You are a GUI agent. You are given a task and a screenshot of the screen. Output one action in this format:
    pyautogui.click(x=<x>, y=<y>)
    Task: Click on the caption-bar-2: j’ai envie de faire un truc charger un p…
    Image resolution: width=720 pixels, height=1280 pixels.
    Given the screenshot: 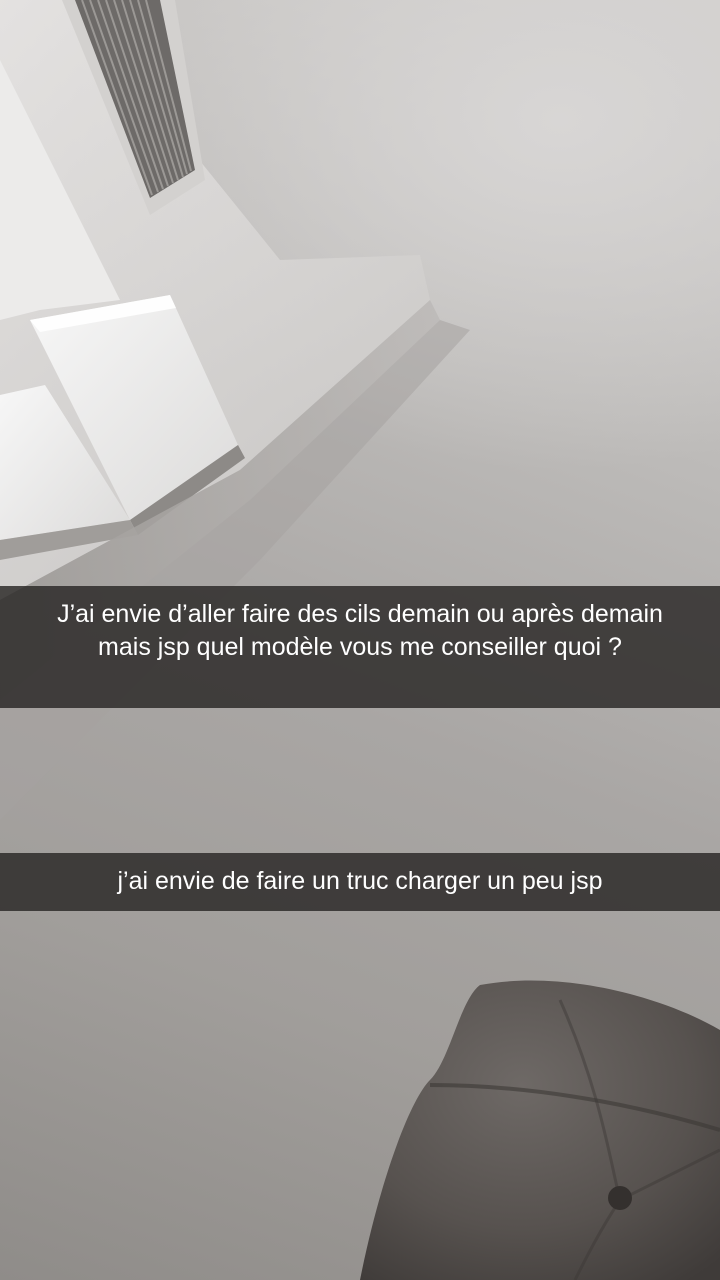 What is the action you would take?
    pyautogui.click(x=360, y=882)
    